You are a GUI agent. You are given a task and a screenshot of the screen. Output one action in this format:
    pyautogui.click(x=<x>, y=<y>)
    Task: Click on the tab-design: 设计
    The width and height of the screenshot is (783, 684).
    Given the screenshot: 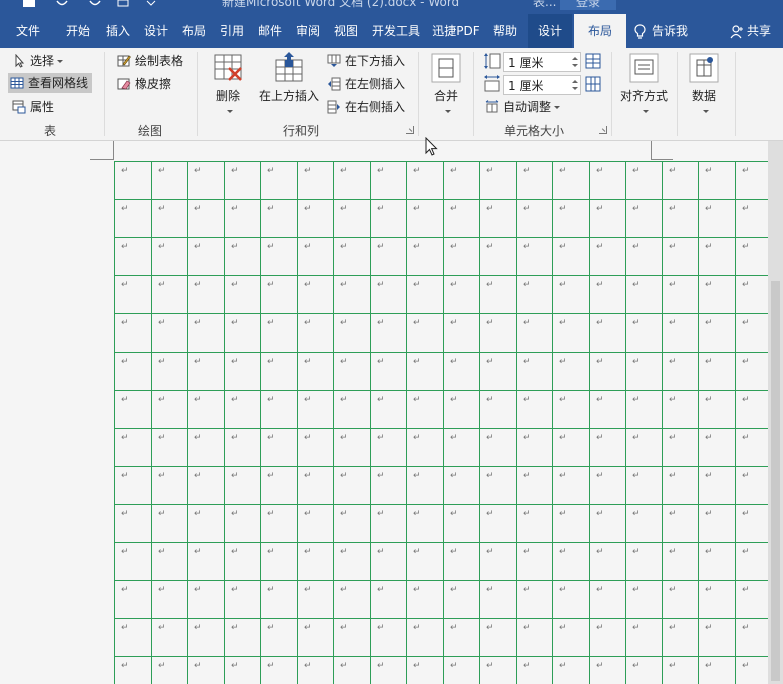 What is the action you would take?
    pyautogui.click(x=156, y=31)
    